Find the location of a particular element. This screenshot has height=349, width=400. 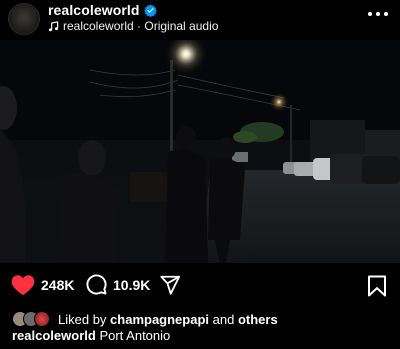

liked-by-row: Liked by champagnepapi and others is located at coordinates (145, 319).